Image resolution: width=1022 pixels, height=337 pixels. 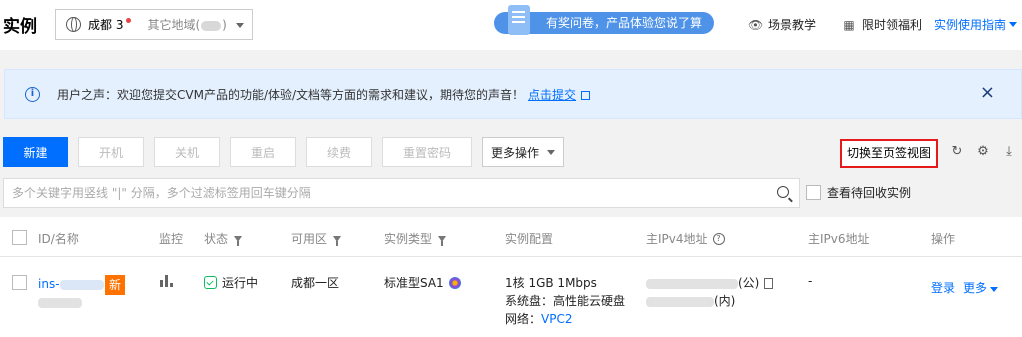 What do you see at coordinates (556, 319) in the screenshot?
I see `vpc-link: VPC2` at bounding box center [556, 319].